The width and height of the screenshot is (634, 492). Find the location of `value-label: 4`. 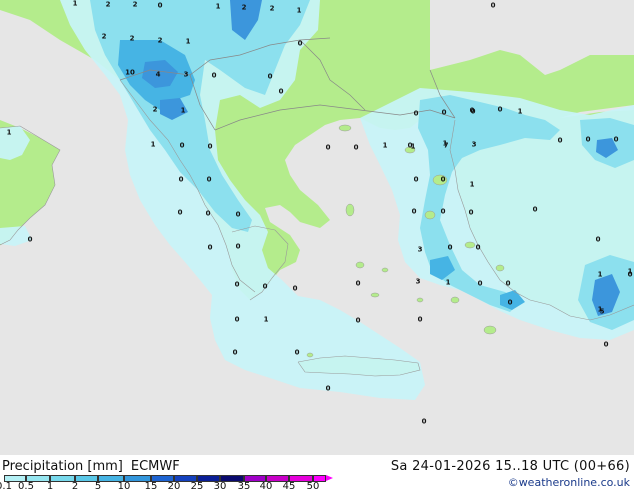

value-label: 4 is located at coordinates (158, 74).